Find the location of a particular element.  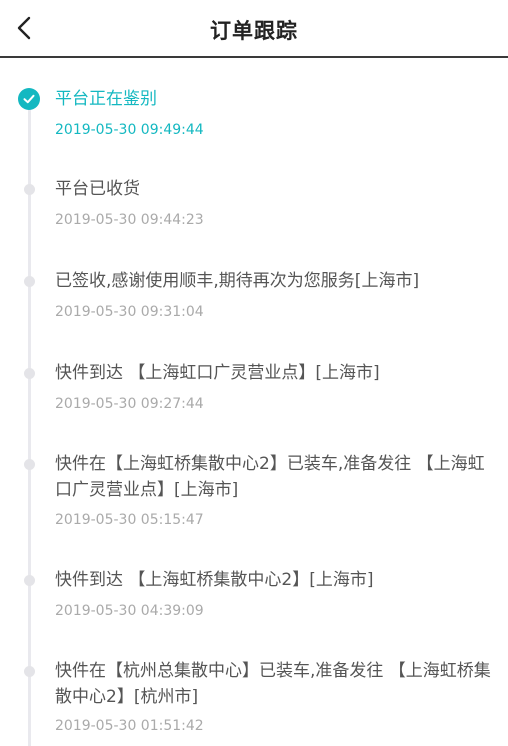

page-title: 订单跟踪 is located at coordinates (254, 31).